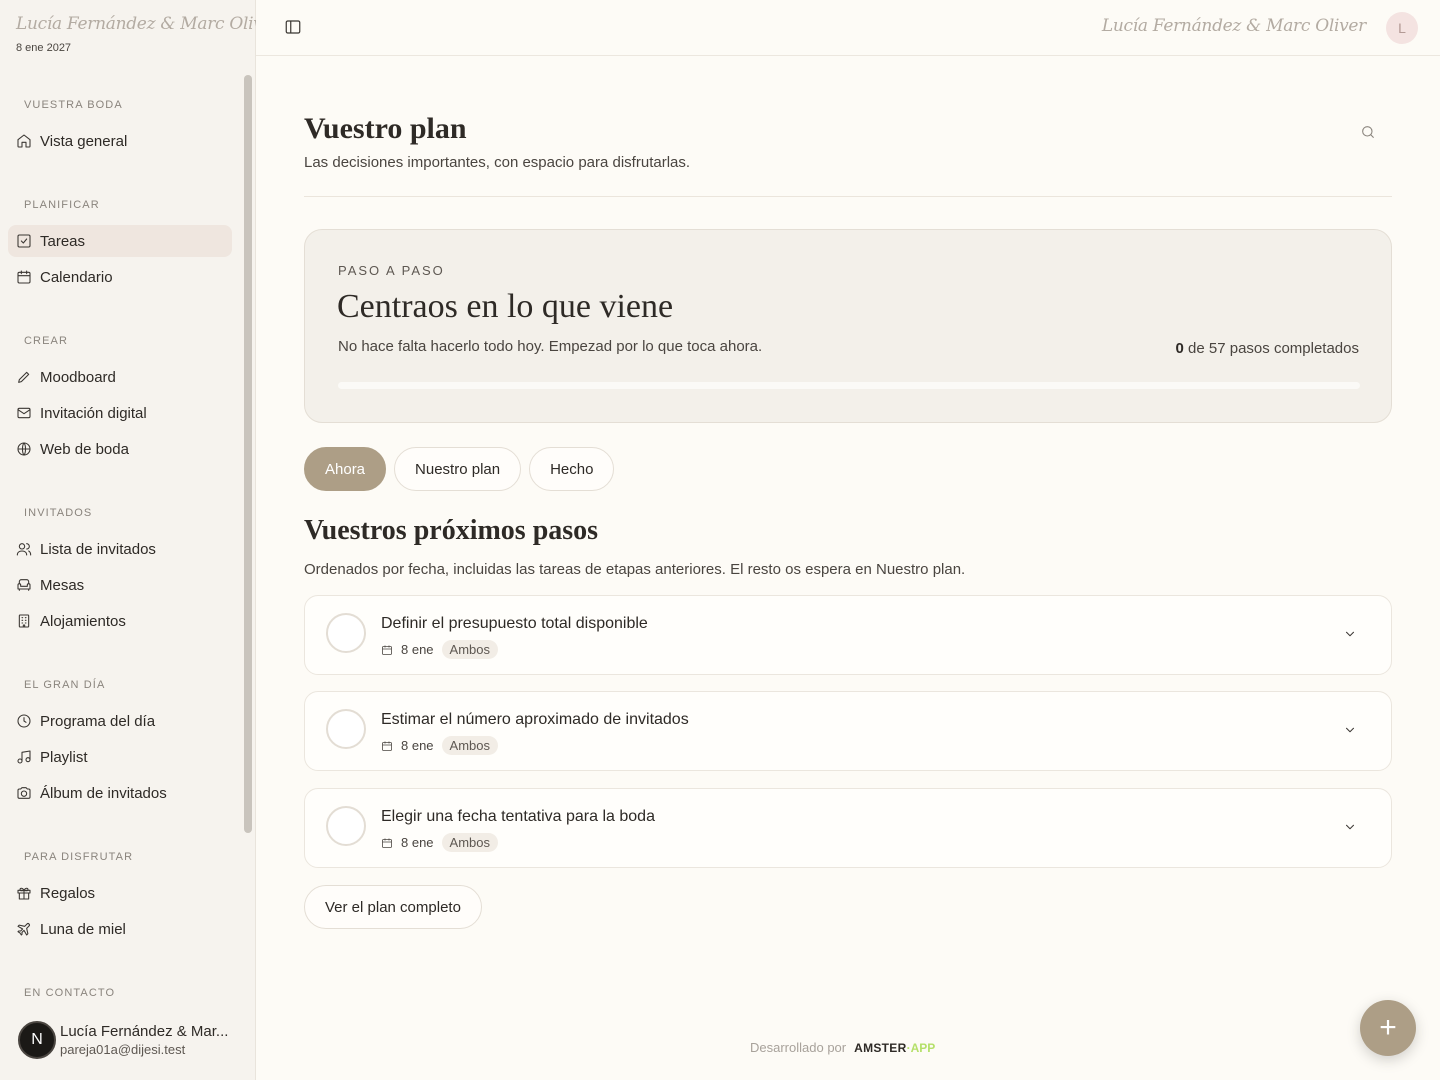  What do you see at coordinates (880, 1048) in the screenshot?
I see `brand-main: AMSTER` at bounding box center [880, 1048].